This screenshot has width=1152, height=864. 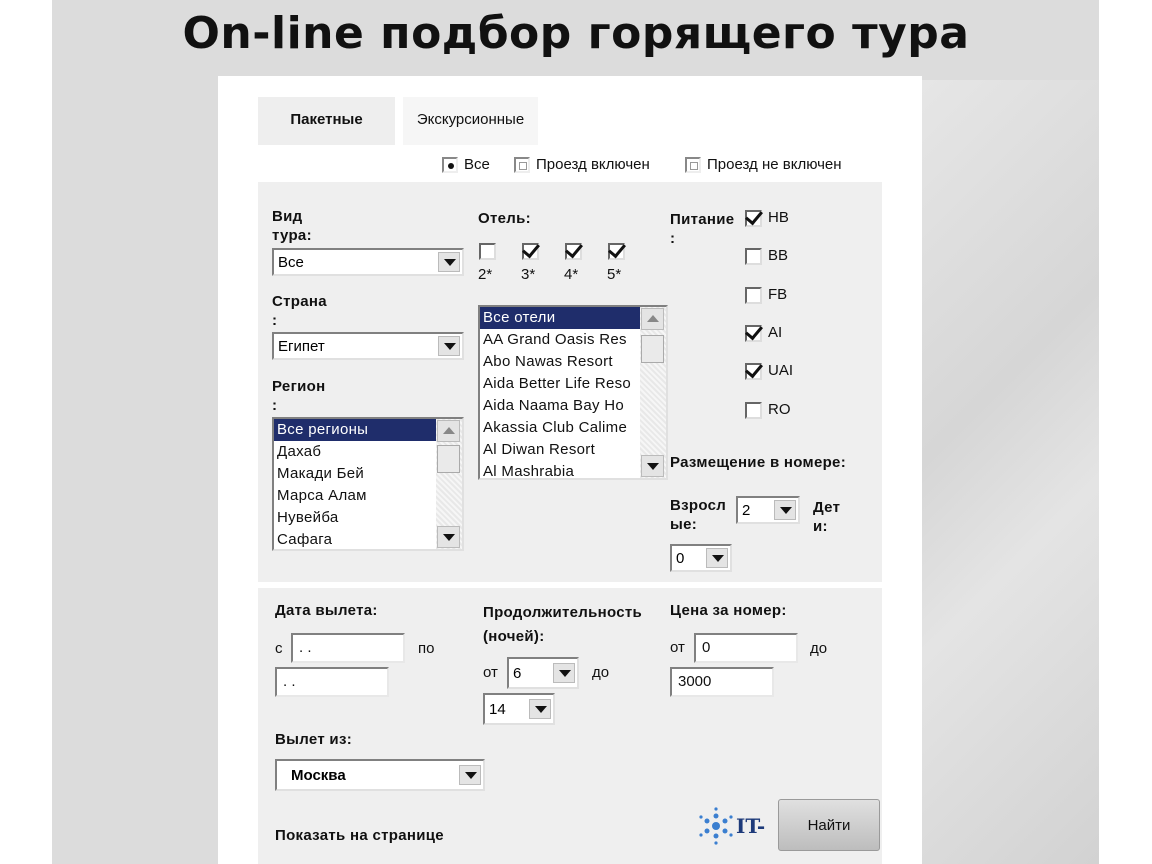 I want to click on meal-uai-label: UAI, so click(x=781, y=370).